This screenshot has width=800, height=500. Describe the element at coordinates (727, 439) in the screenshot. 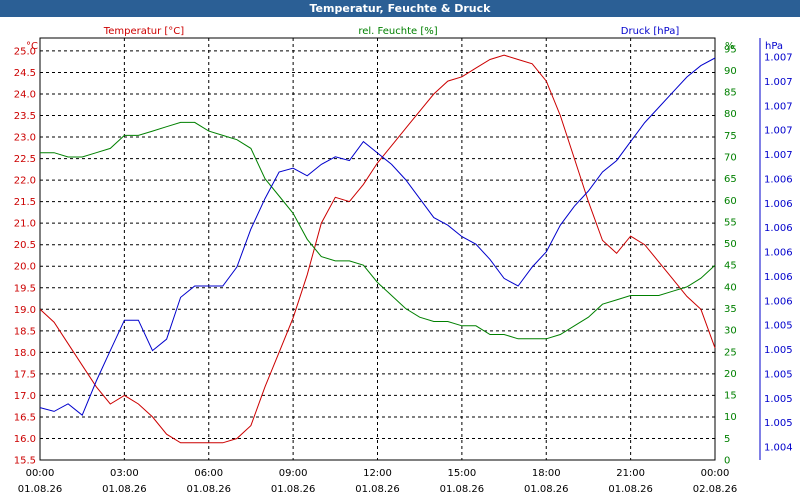

I see `humidity-tick: 5` at that location.